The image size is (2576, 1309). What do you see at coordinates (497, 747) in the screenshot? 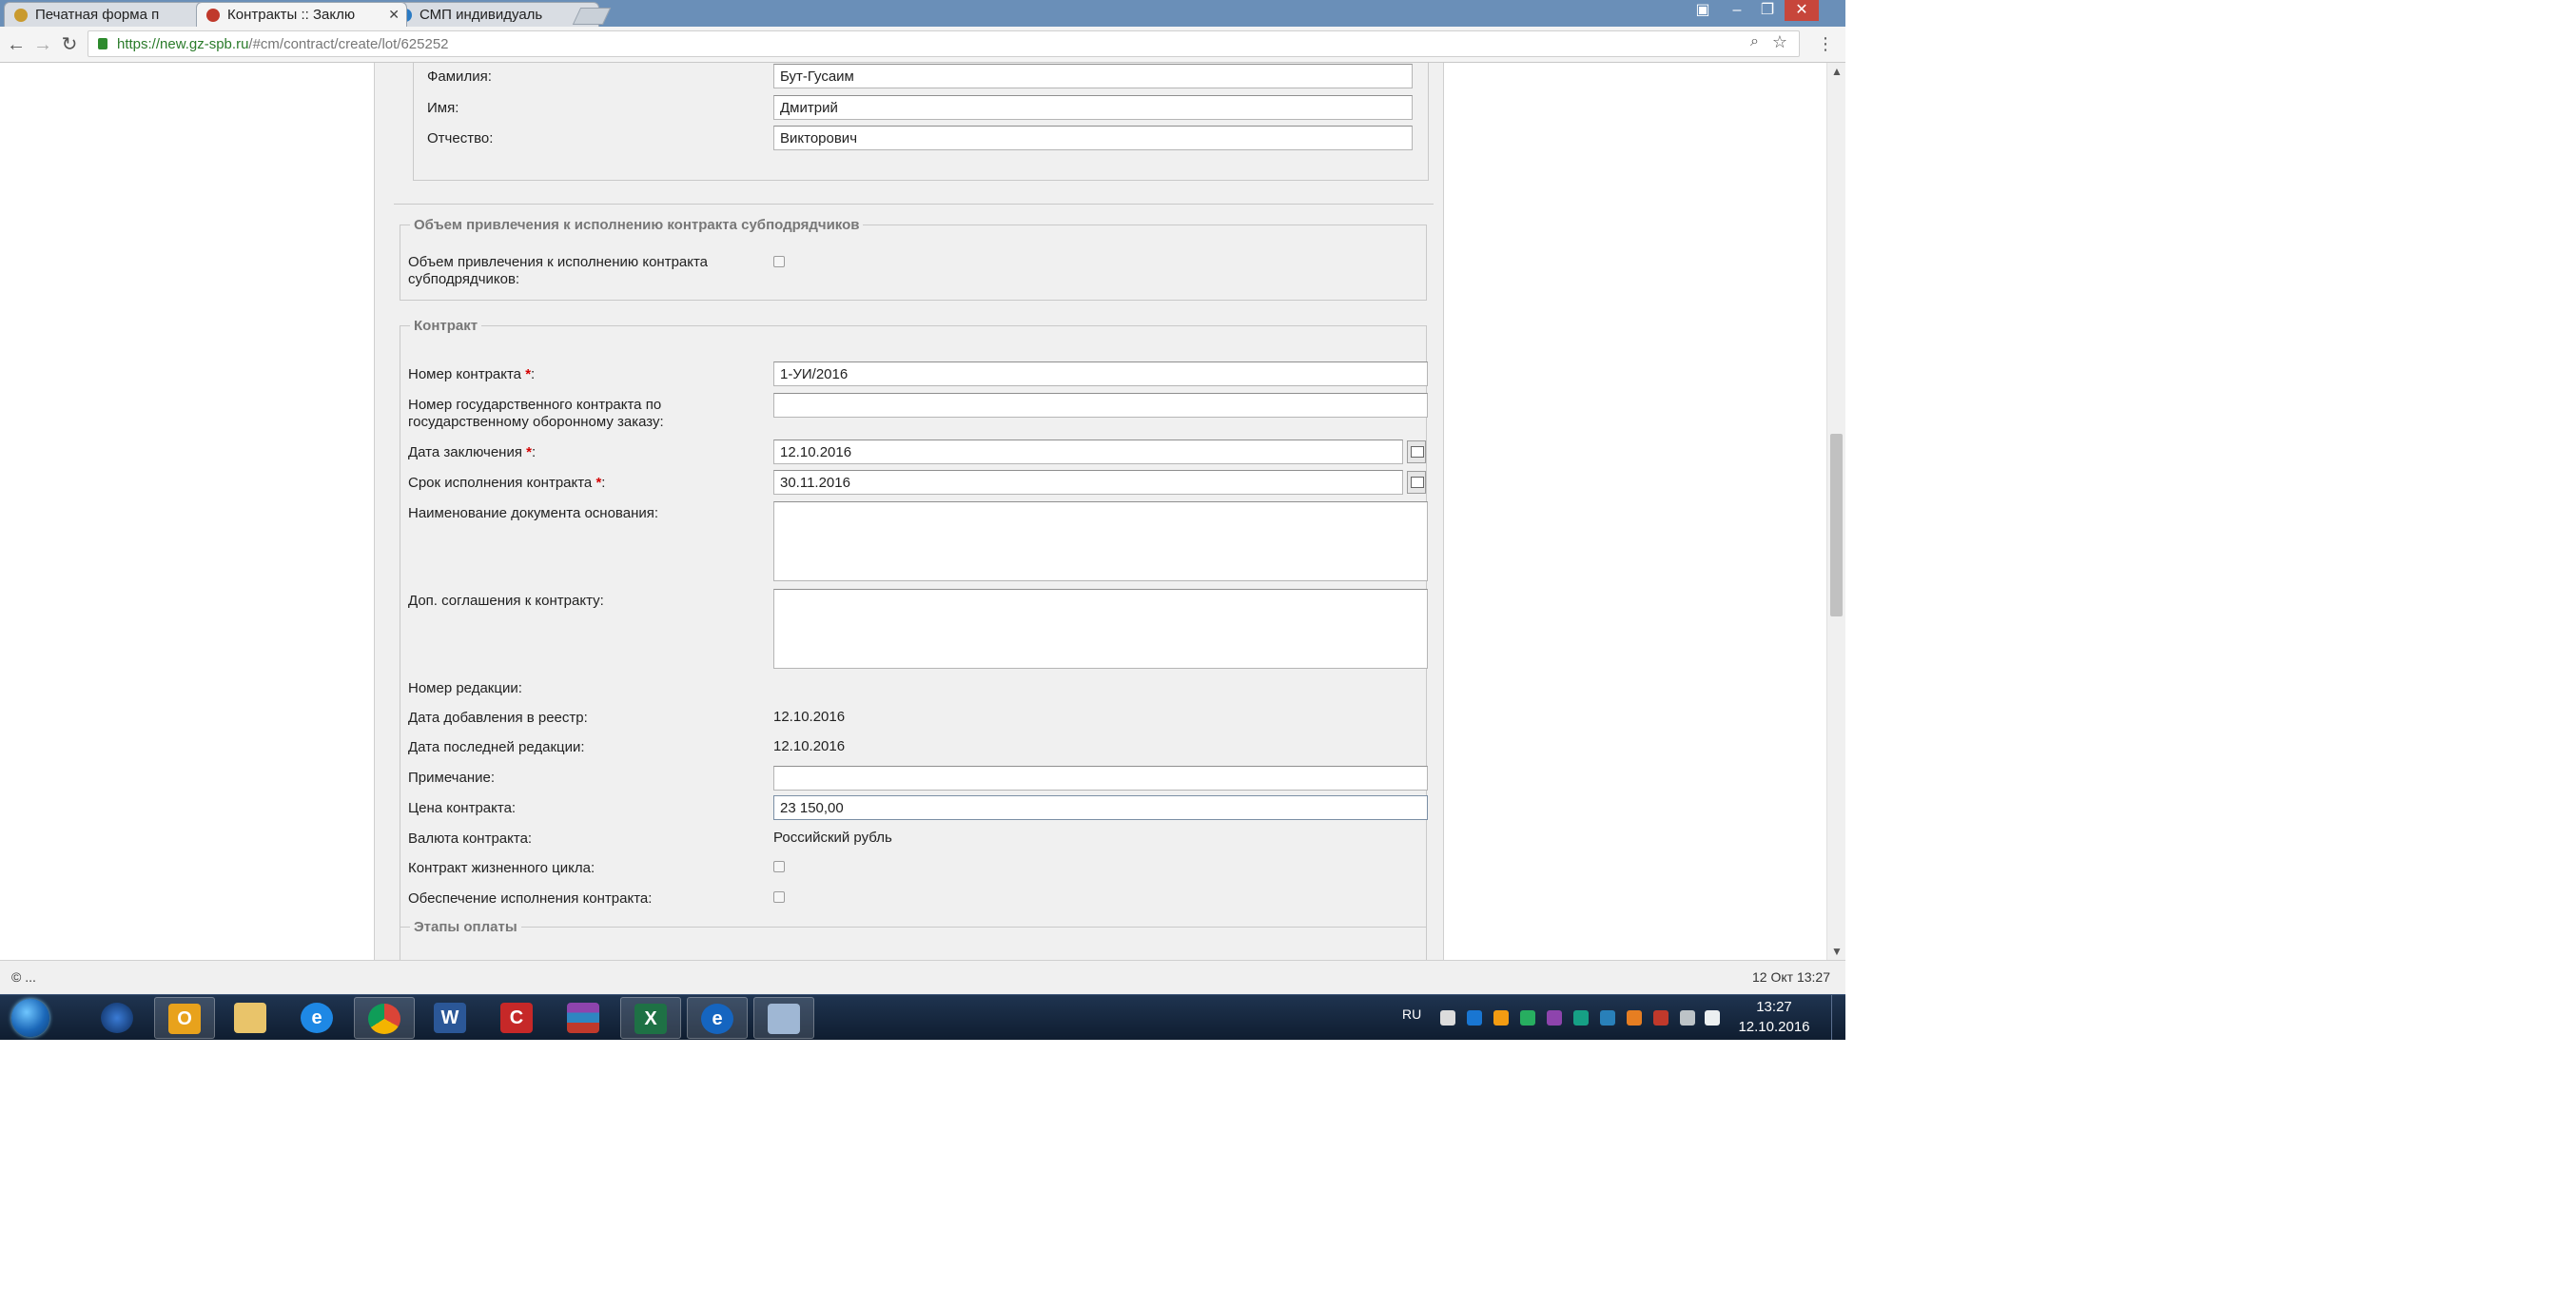
I see `last-edit-label: Дата последней редакции:` at bounding box center [497, 747].